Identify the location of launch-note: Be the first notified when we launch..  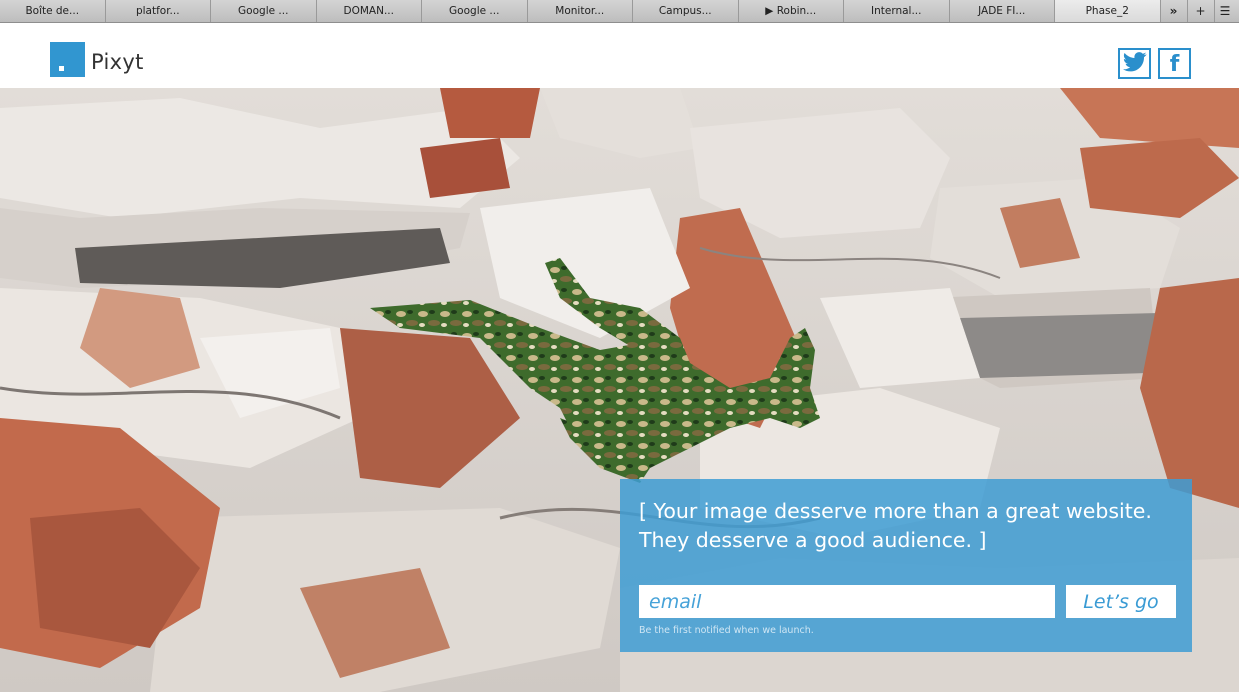
(726, 630).